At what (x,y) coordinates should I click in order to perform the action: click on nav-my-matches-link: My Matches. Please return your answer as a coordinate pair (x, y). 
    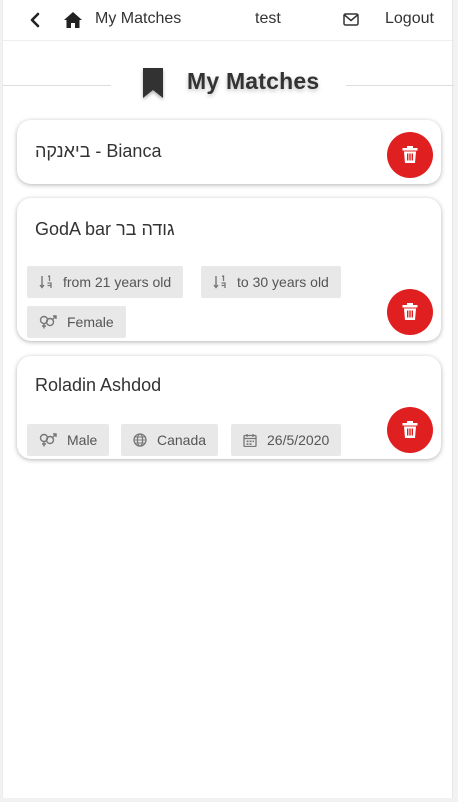
    Looking at the image, I should click on (138, 19).